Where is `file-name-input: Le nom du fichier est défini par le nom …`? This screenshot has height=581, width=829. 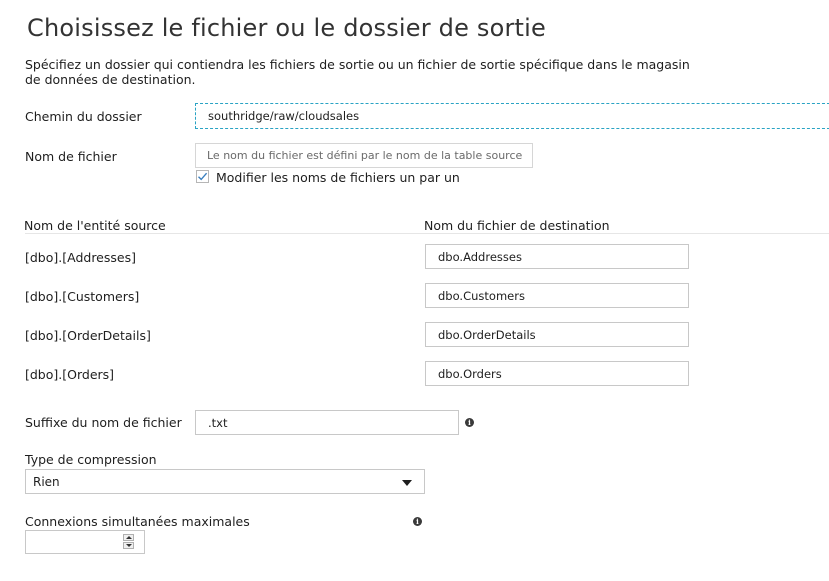
file-name-input: Le nom du fichier est défini par le nom … is located at coordinates (364, 155).